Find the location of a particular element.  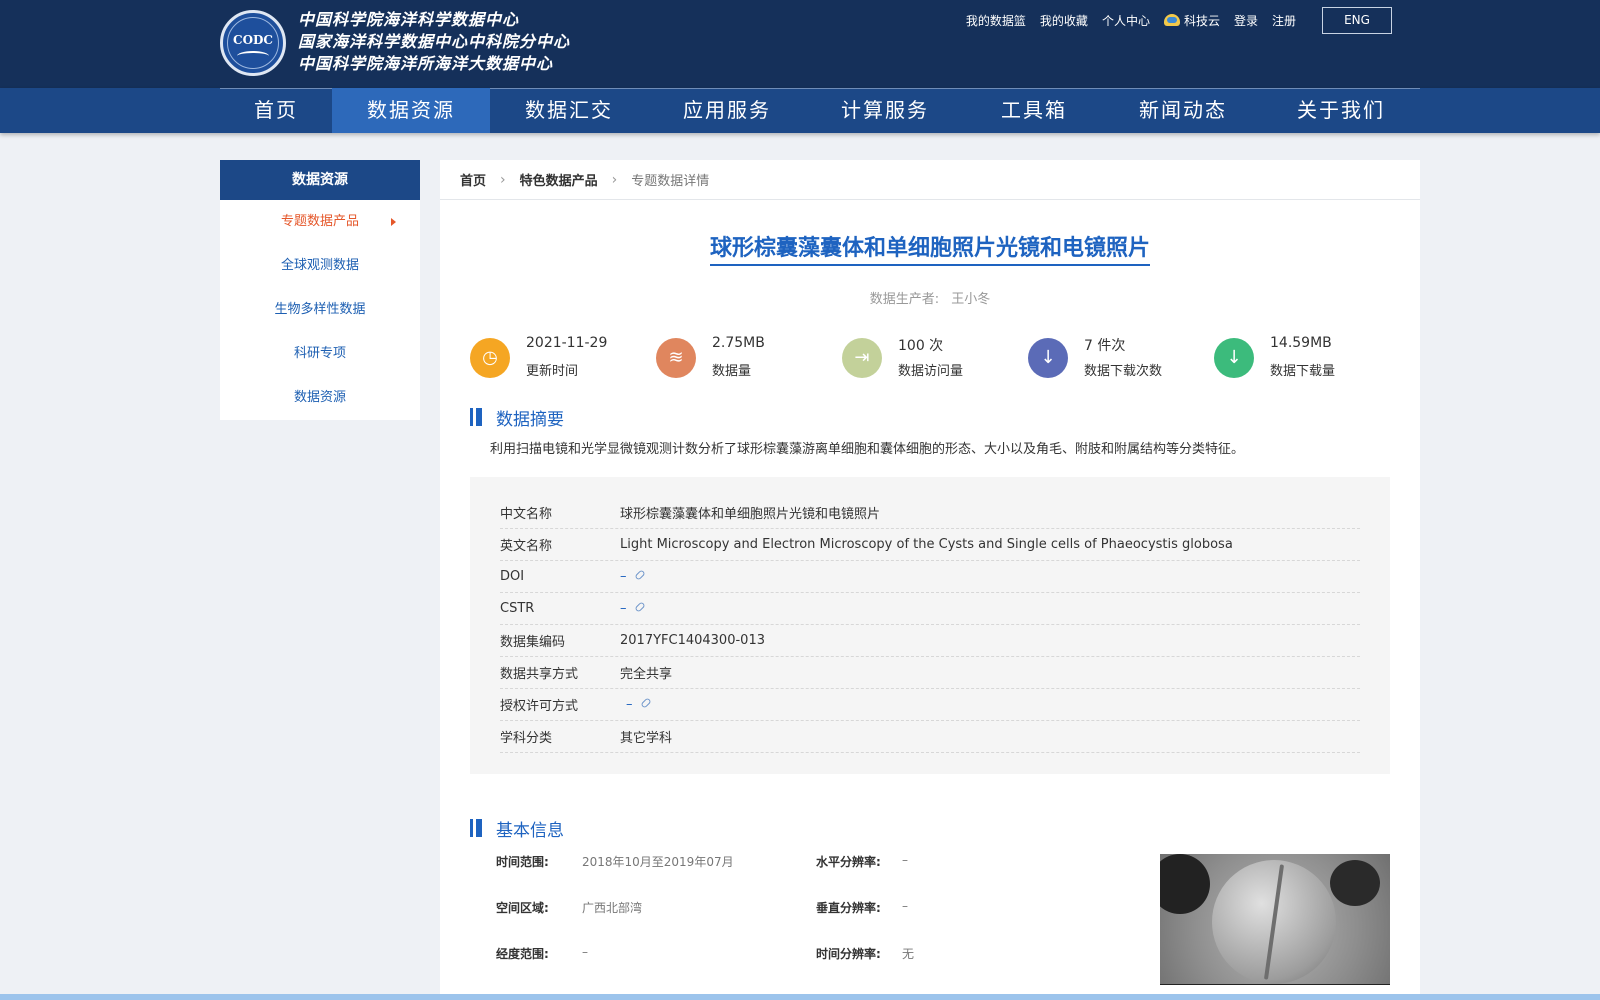

stat-update-time: ◷ 2021-11-29 更新时间 is located at coordinates (560, 360).